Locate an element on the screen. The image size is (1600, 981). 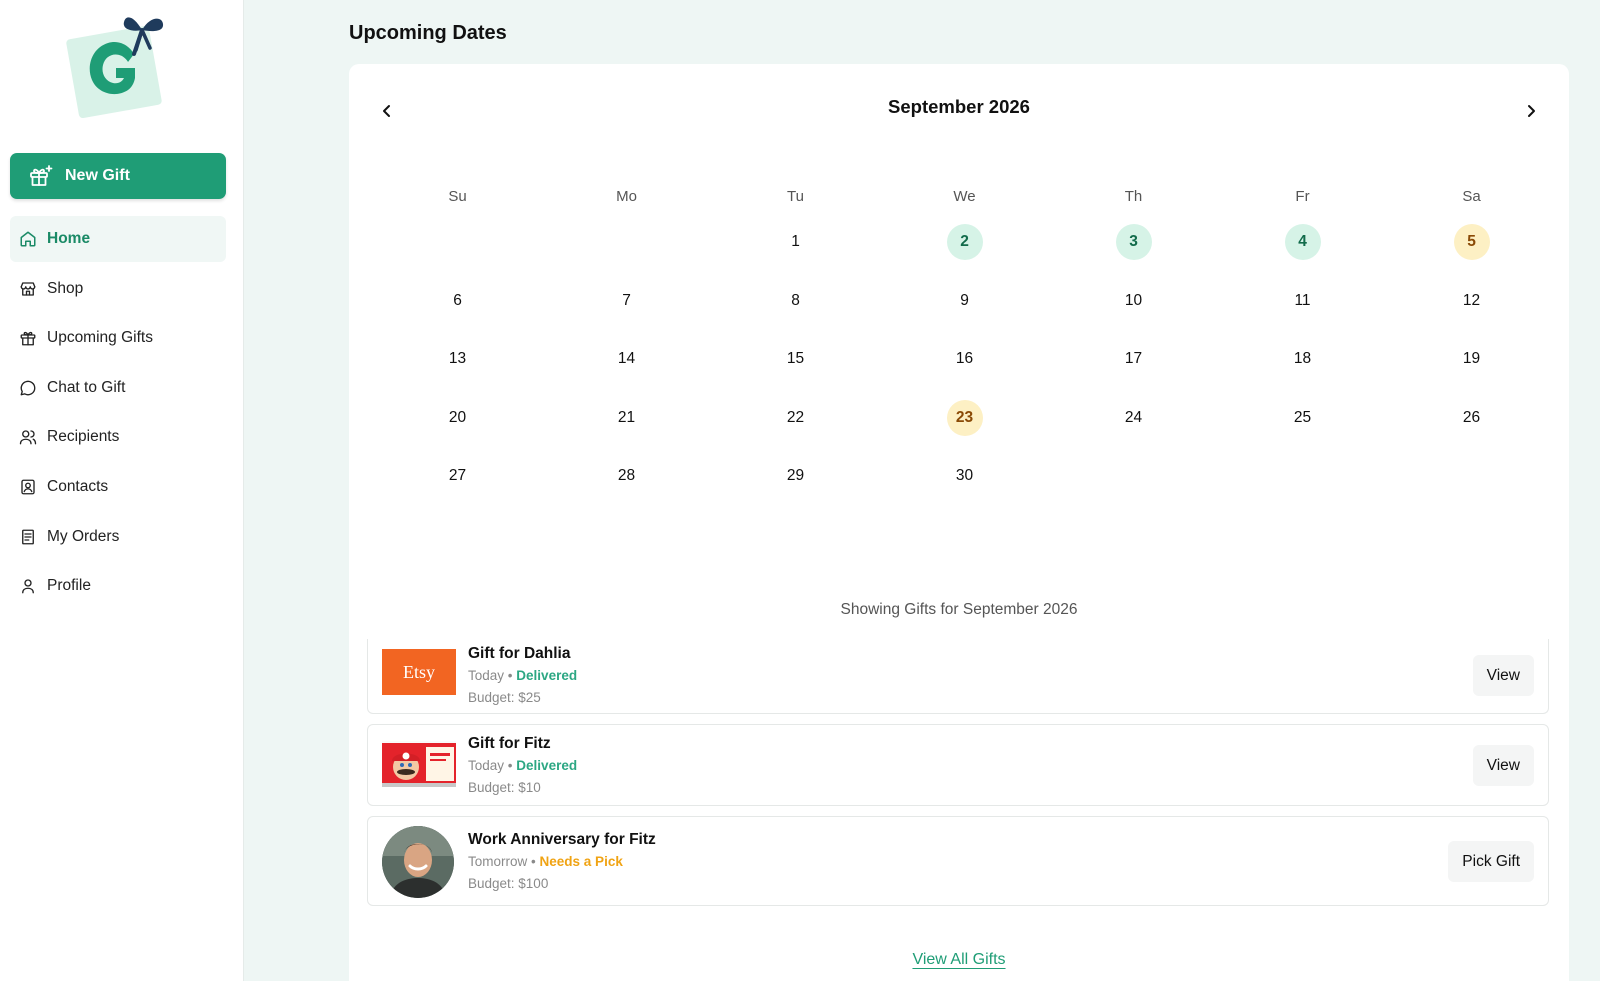
calendar-day-cell: 22 is located at coordinates (795, 418).